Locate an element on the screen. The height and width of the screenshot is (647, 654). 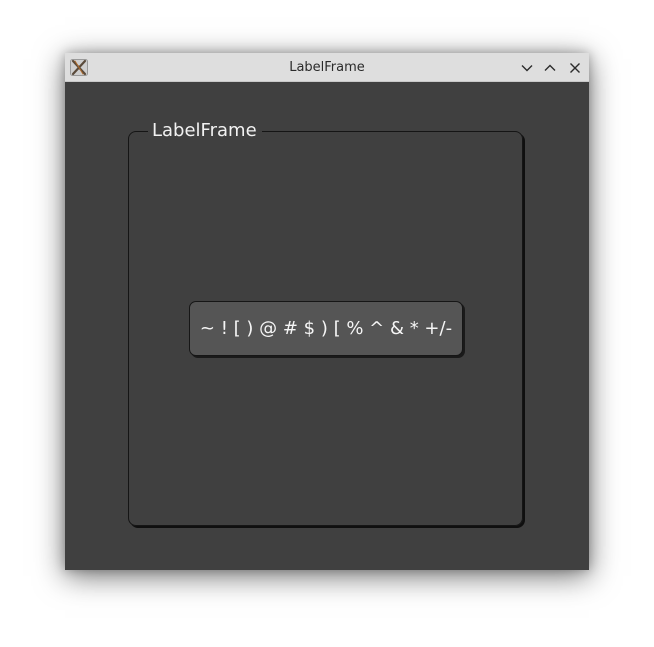
symbols-button: ~ ! [ ) @ # $ ) [ % ^ & * +/- is located at coordinates (326, 328).